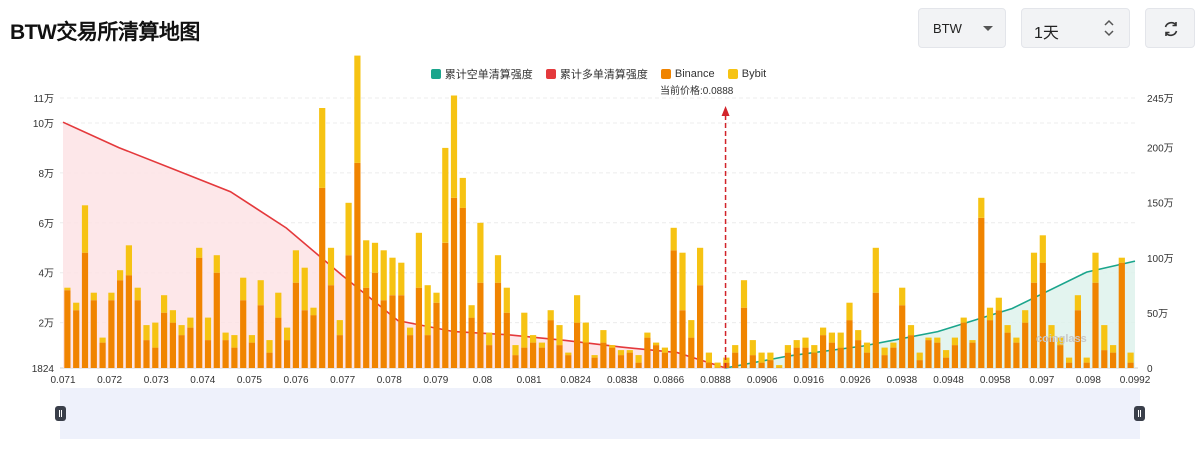 The height and width of the screenshot is (449, 1197). What do you see at coordinates (46, 274) in the screenshot?
I see `y-left-tick-label: 4万` at bounding box center [46, 274].